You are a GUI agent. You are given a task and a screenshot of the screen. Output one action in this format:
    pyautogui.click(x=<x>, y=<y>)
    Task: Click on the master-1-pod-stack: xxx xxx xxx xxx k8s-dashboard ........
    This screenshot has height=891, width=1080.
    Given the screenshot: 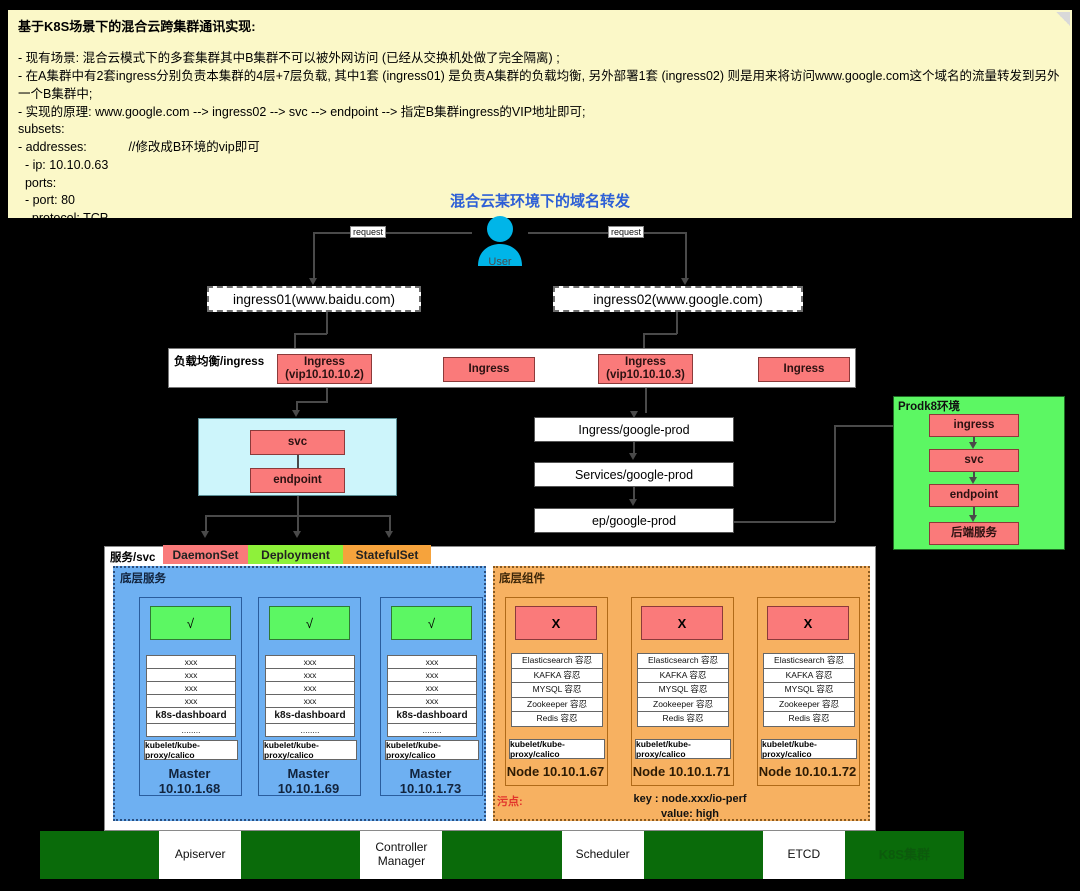 What is the action you would take?
    pyautogui.click(x=191, y=696)
    